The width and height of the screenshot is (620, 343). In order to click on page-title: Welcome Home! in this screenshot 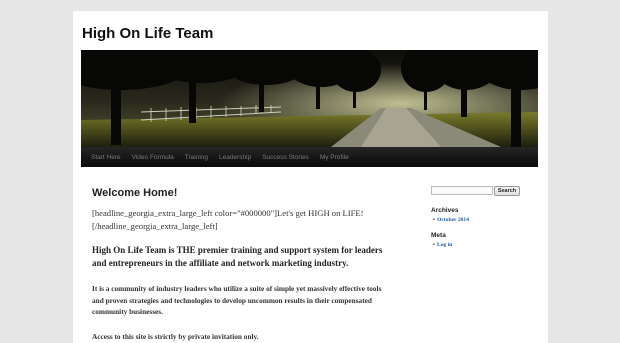, I will do `click(135, 193)`.